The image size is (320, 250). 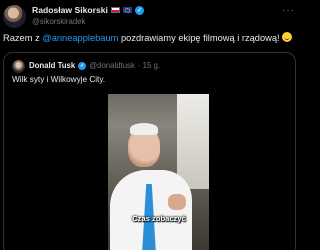 I want to click on video-person-hair, so click(x=144, y=129).